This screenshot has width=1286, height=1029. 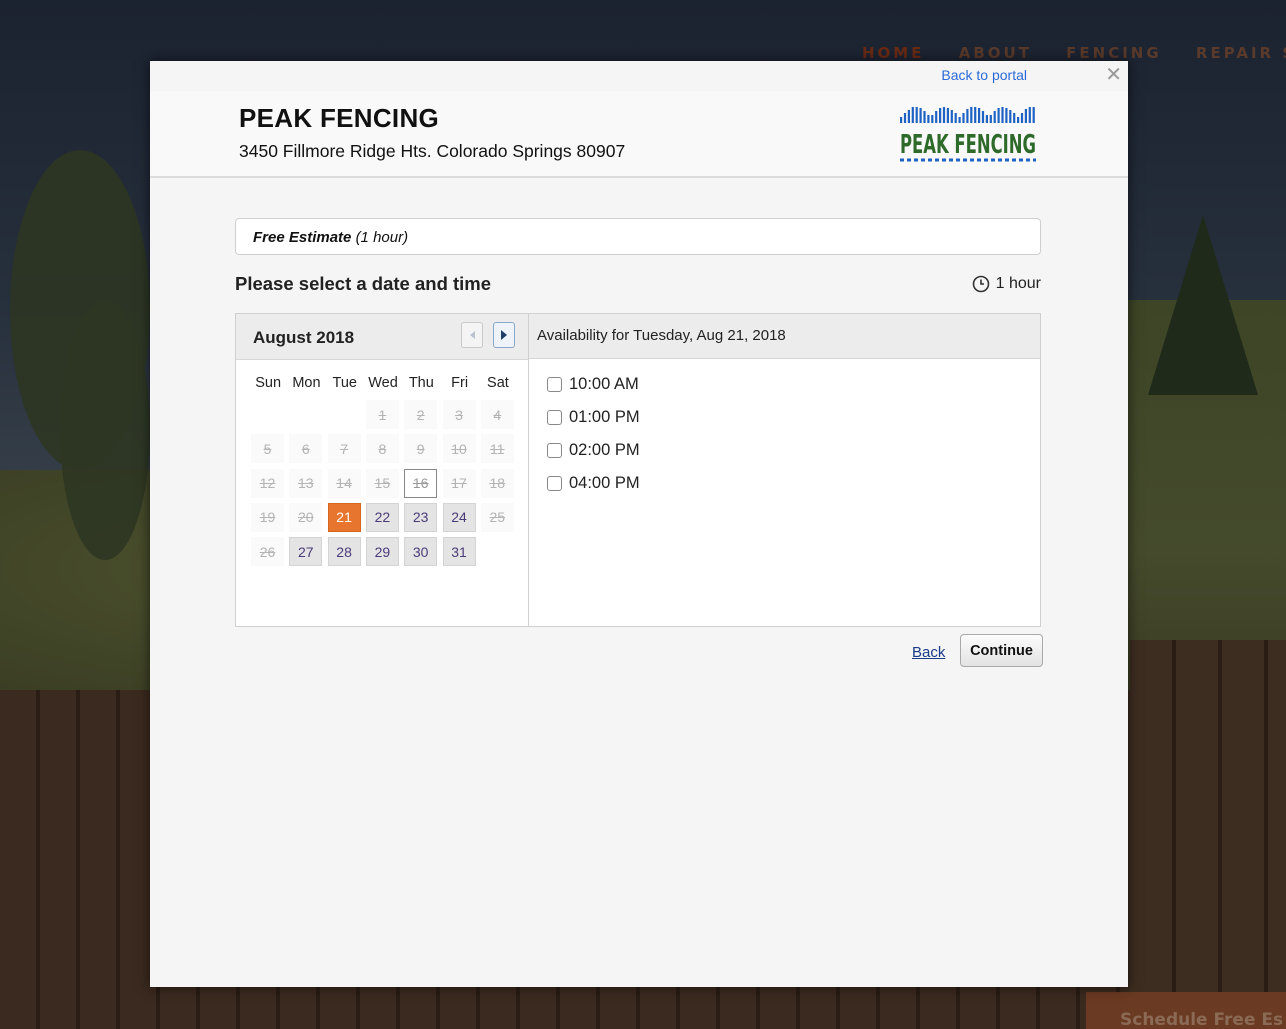 What do you see at coordinates (421, 383) in the screenshot?
I see `weekday-label: Thu` at bounding box center [421, 383].